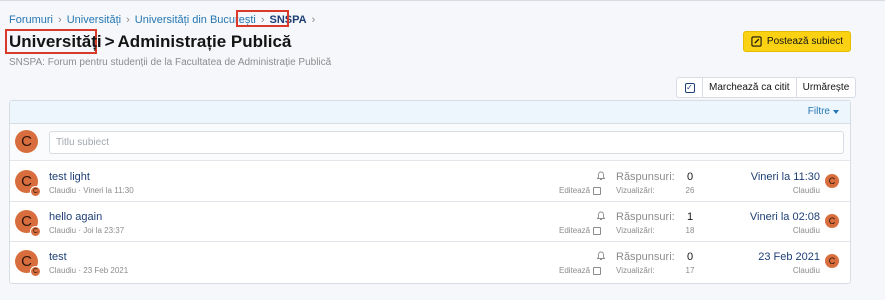 The image size is (885, 300). What do you see at coordinates (204, 41) in the screenshot?
I see `page-title-text: Administrație Publică` at bounding box center [204, 41].